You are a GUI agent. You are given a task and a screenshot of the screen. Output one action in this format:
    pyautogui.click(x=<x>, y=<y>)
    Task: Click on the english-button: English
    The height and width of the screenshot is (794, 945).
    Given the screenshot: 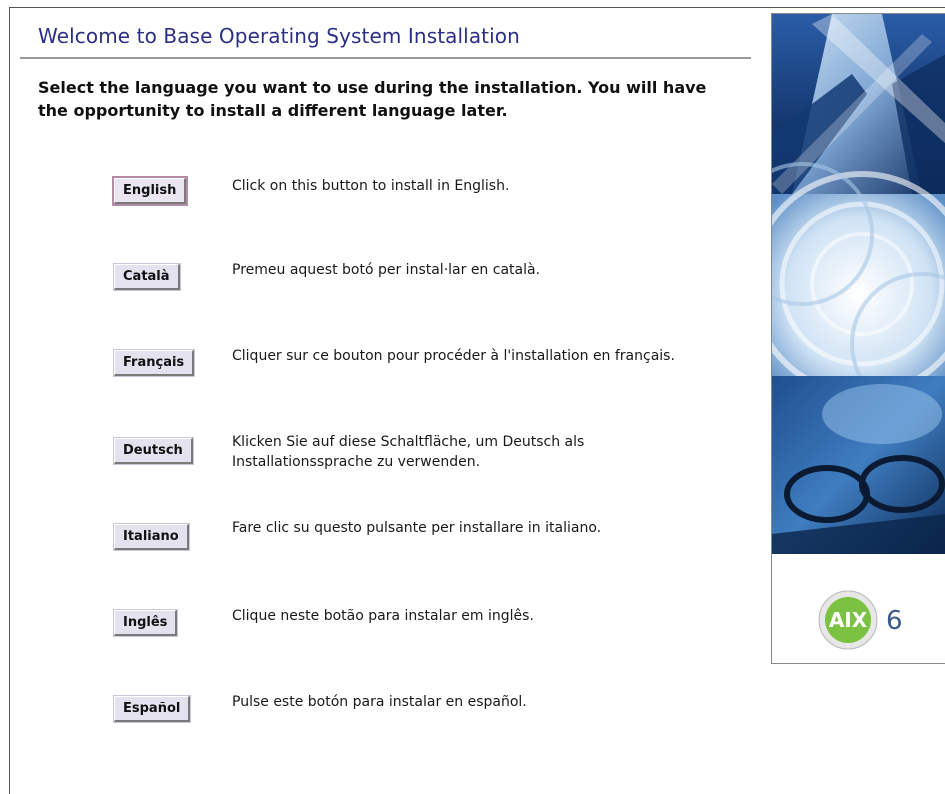 What is the action you would take?
    pyautogui.click(x=150, y=191)
    